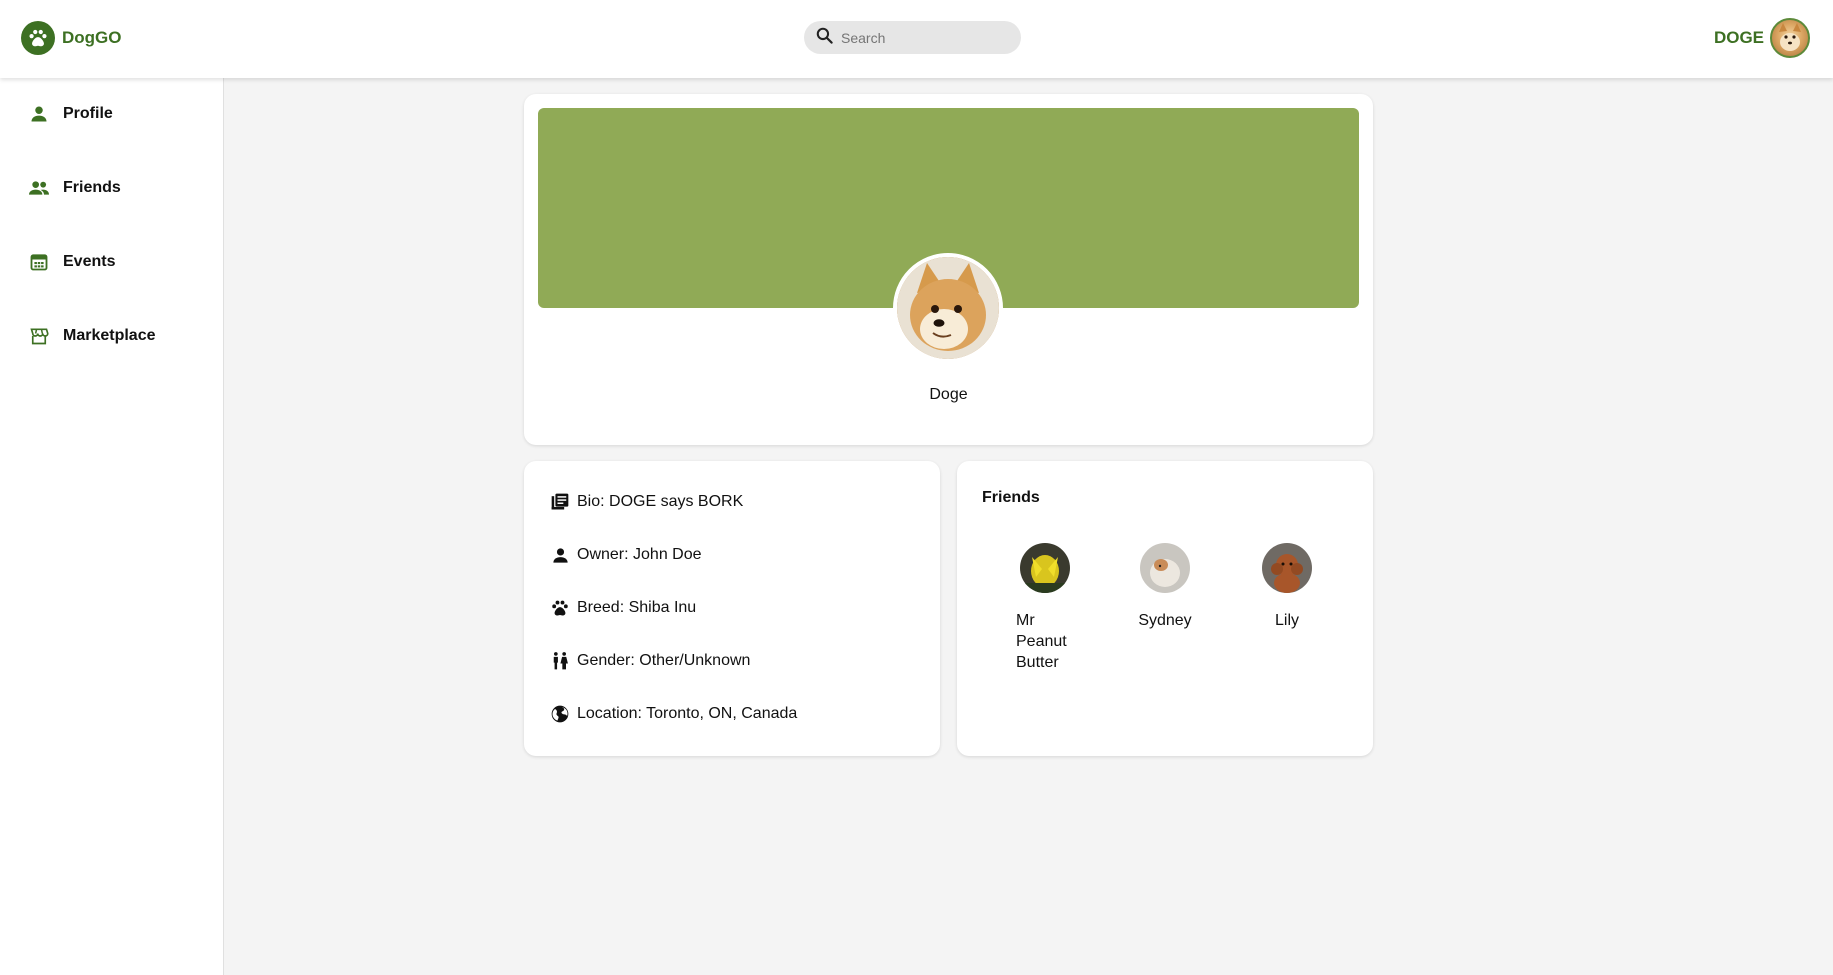  What do you see at coordinates (824, 38) in the screenshot?
I see `search-icon` at bounding box center [824, 38].